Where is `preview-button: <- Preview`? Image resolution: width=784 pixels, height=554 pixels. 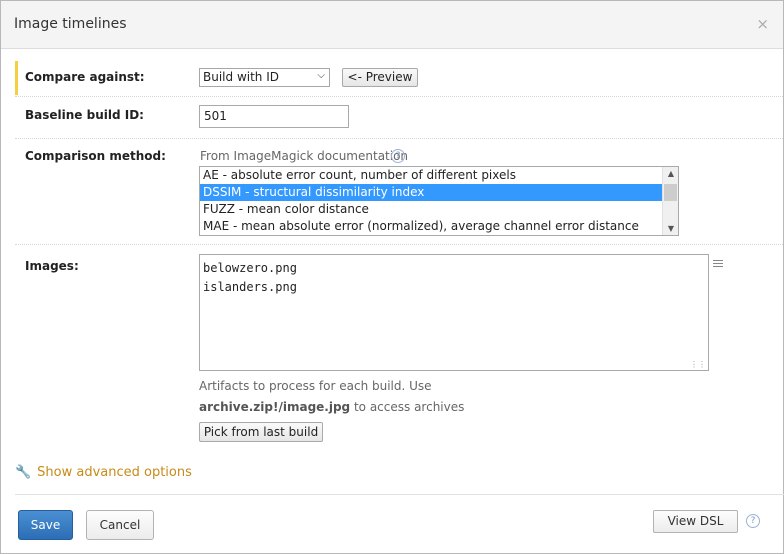
preview-button: <- Preview is located at coordinates (380, 77).